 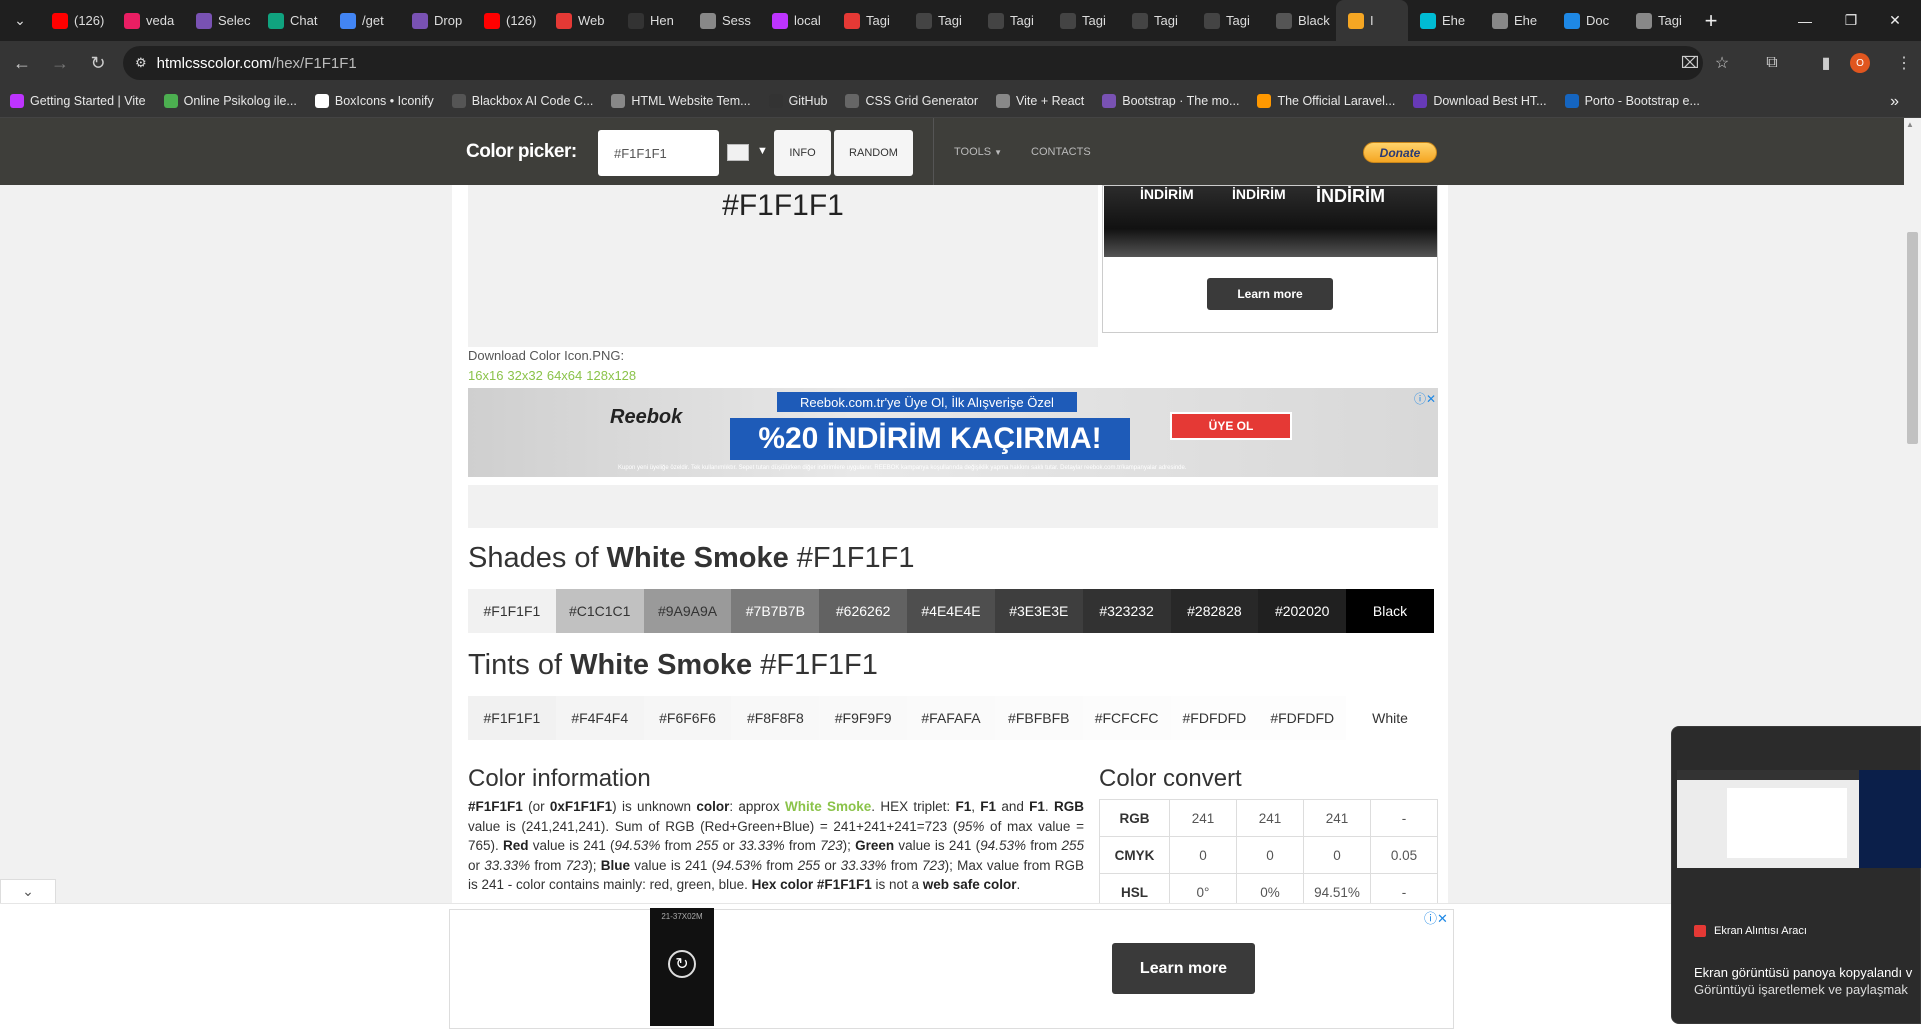 I want to click on browser-tab: Doc, so click(x=1588, y=20).